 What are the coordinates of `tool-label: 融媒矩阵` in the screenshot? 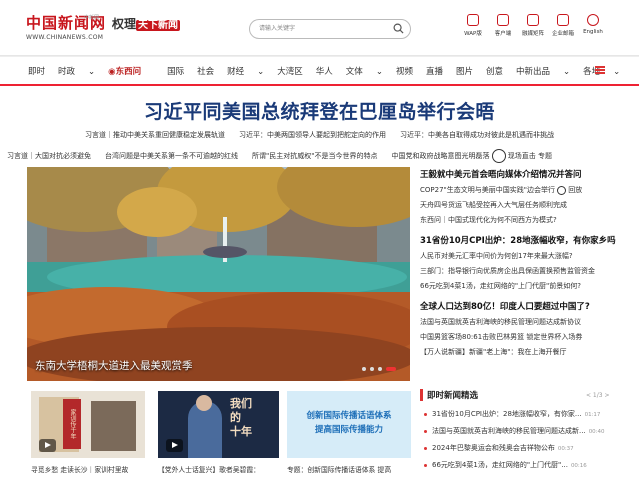 It's located at (532, 34).